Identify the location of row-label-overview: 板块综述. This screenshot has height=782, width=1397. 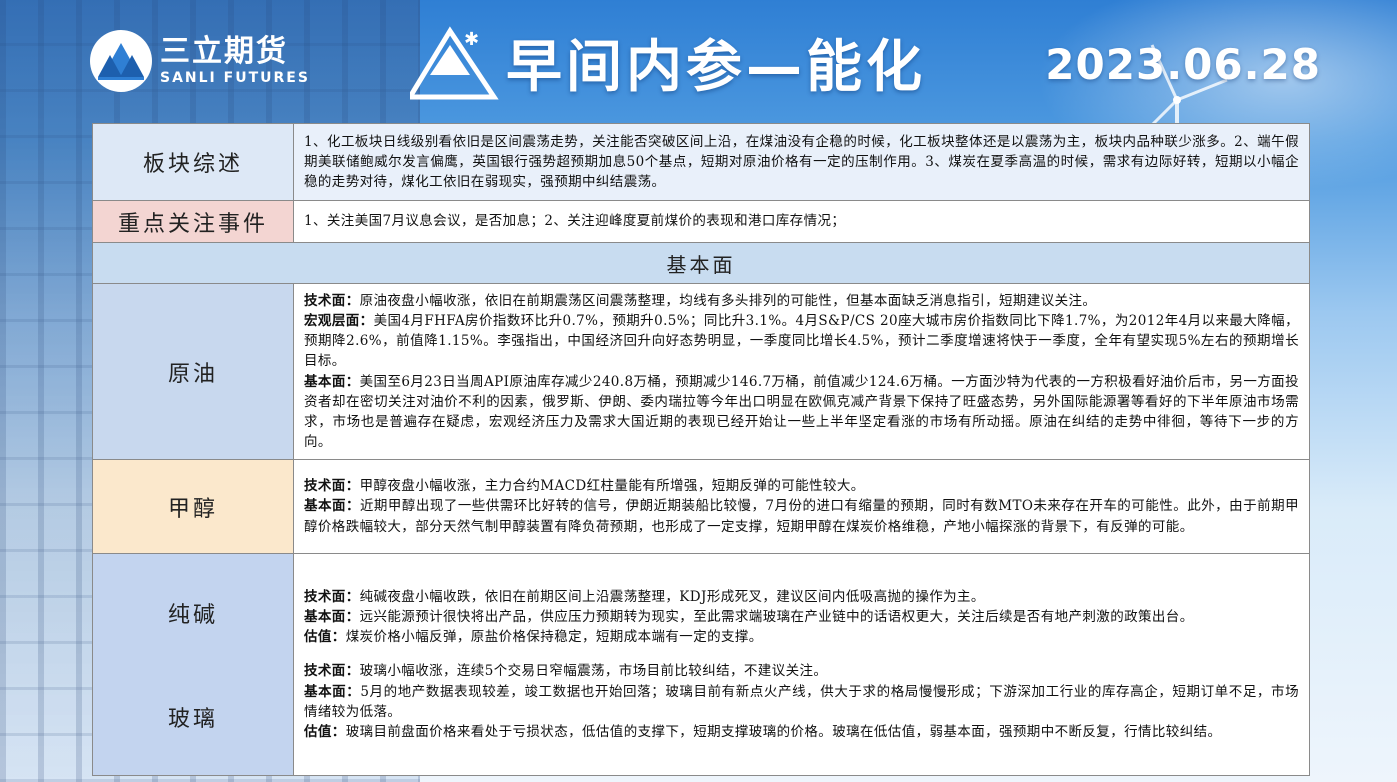
(193, 162).